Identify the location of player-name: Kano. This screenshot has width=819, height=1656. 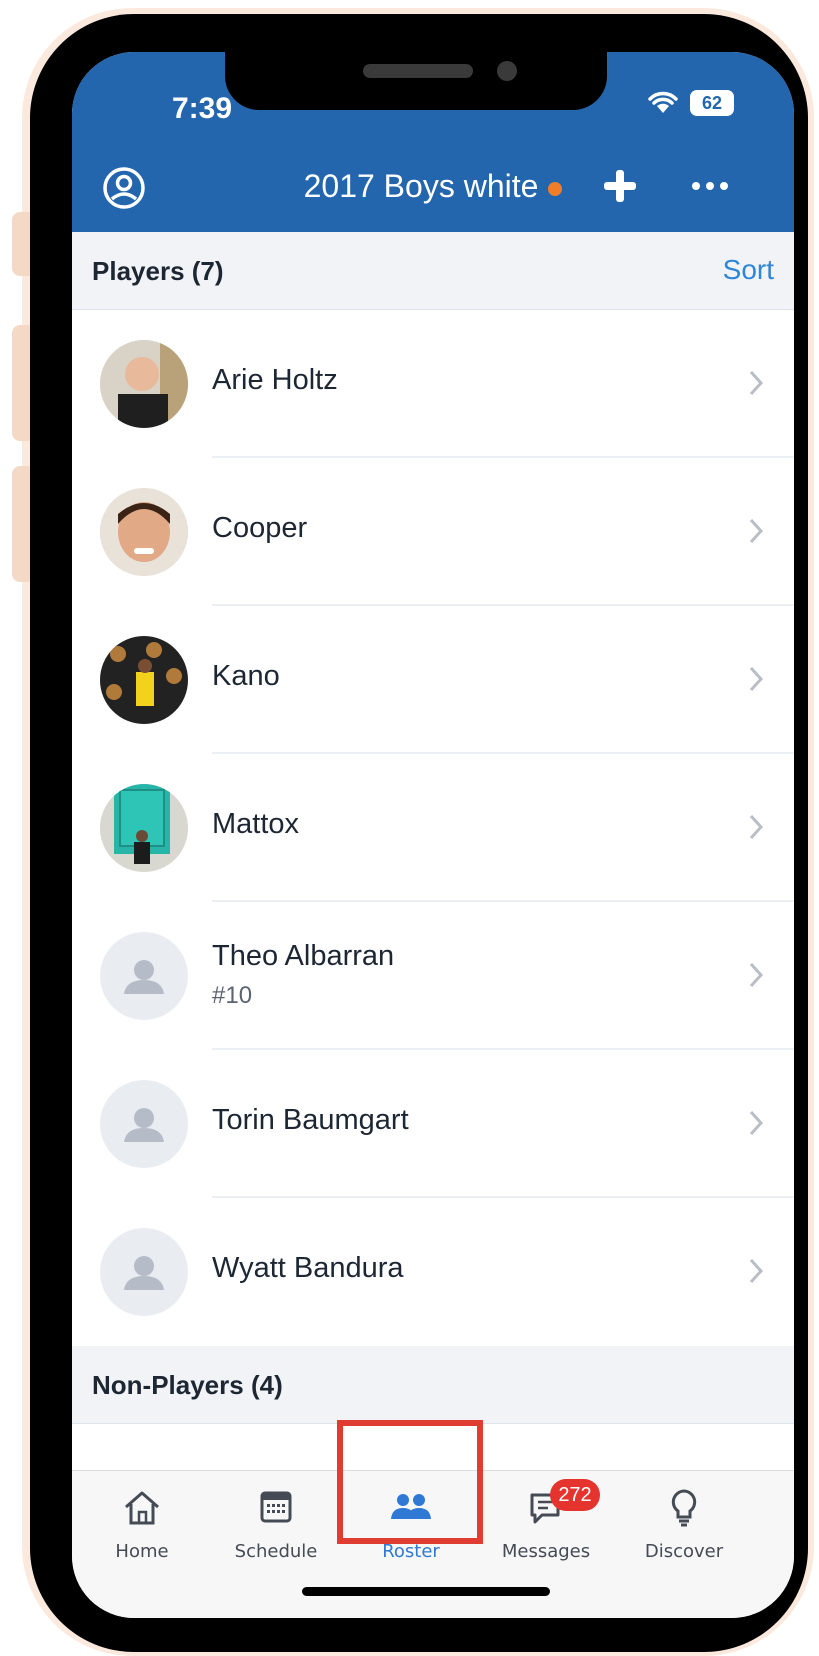
(246, 676).